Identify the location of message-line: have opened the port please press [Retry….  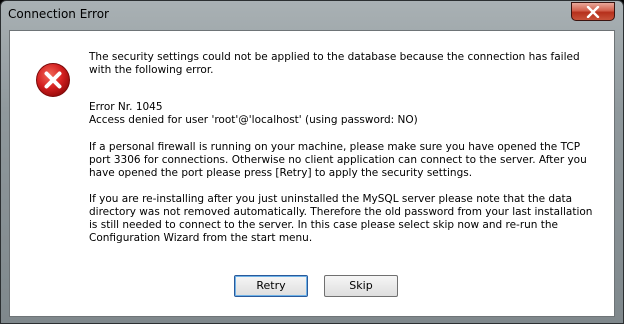
(281, 173).